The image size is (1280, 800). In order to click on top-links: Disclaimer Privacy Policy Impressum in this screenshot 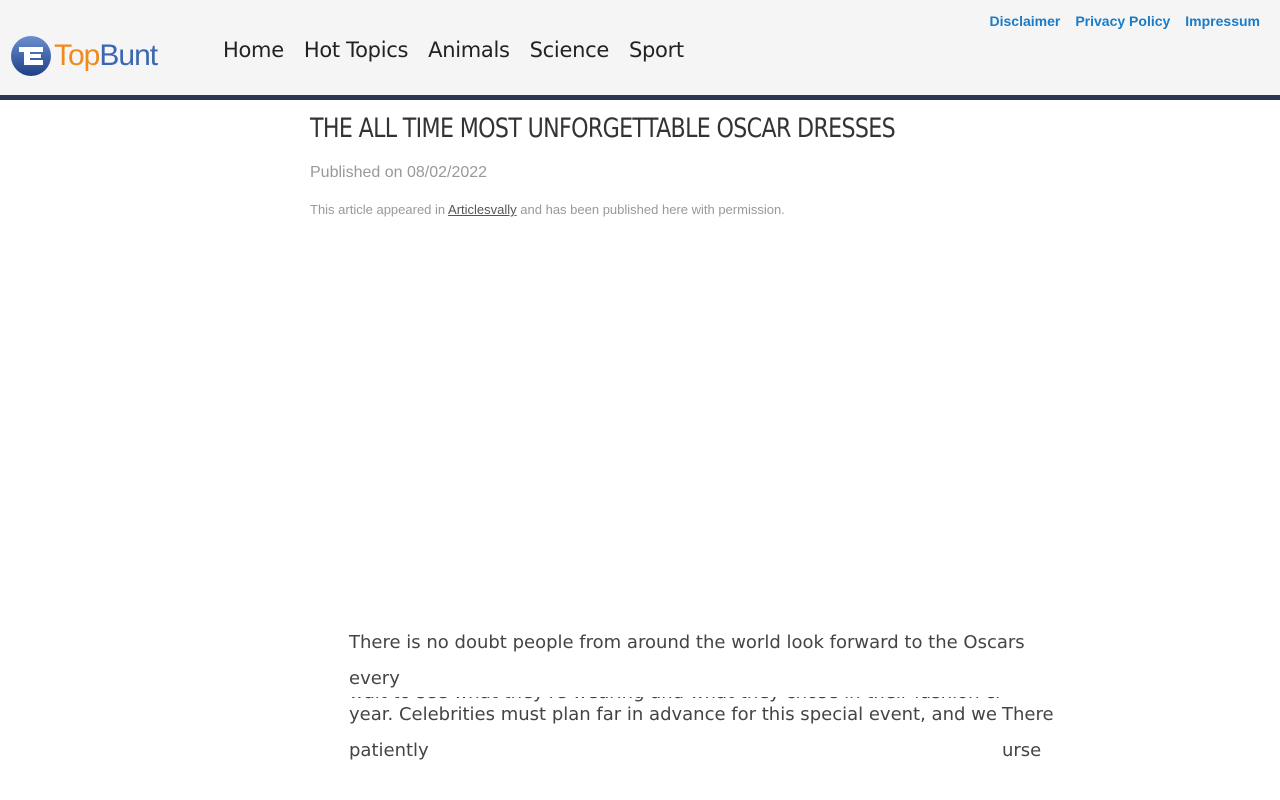, I will do `click(1125, 21)`.